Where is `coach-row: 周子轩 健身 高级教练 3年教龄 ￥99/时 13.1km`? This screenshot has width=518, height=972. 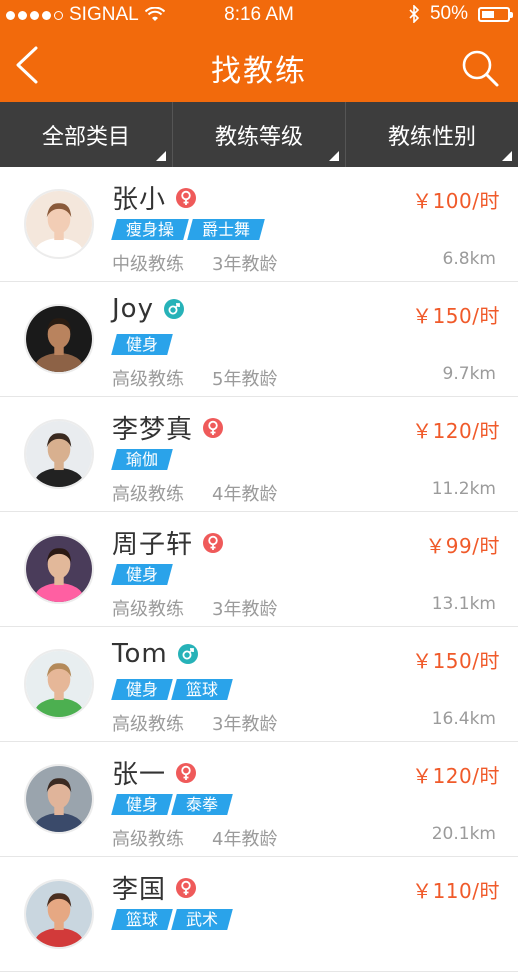
coach-row: 周子轩 健身 高级教练 3年教龄 ￥99/时 13.1km is located at coordinates (259, 569).